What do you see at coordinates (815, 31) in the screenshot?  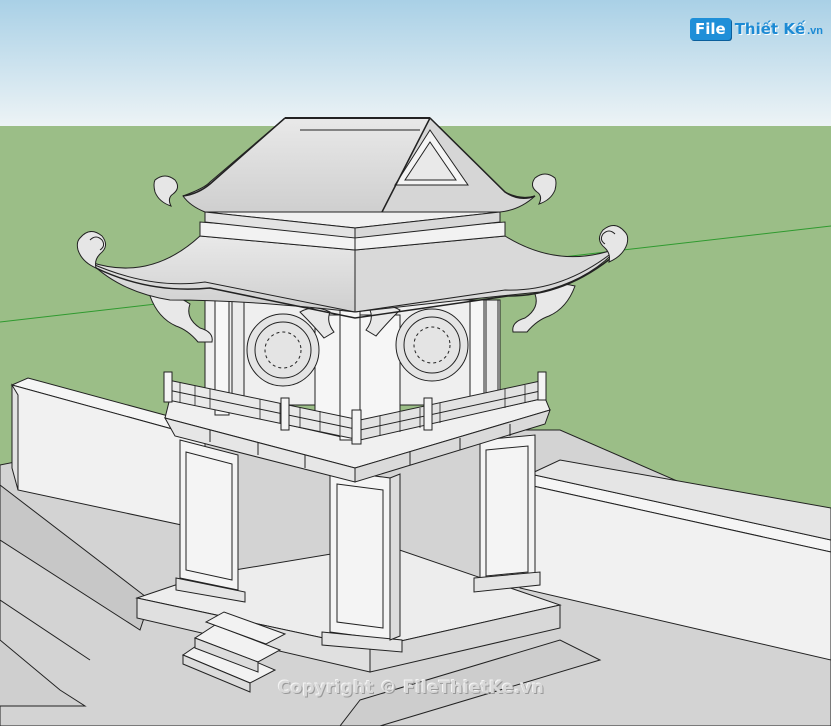 I see `logo-domain: .vn` at bounding box center [815, 31].